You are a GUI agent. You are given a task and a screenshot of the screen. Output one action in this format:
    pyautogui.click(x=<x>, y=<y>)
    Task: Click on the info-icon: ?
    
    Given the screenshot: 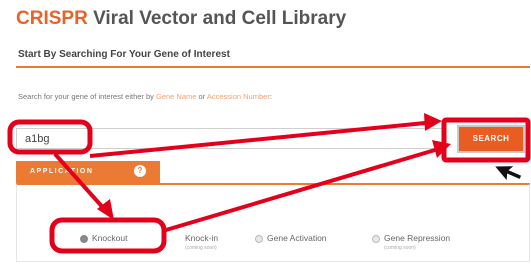 What is the action you would take?
    pyautogui.click(x=140, y=171)
    